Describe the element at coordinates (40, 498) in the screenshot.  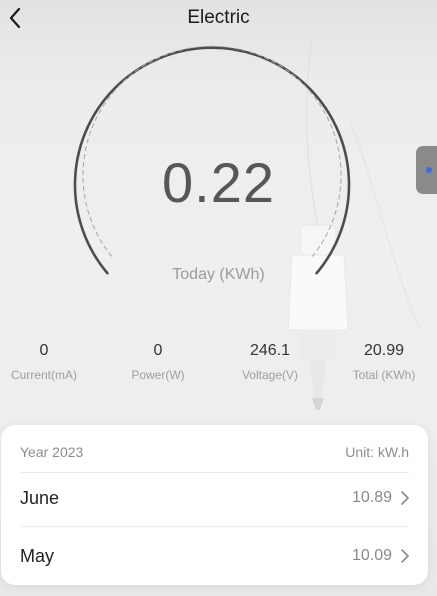
I see `month-label: June` at that location.